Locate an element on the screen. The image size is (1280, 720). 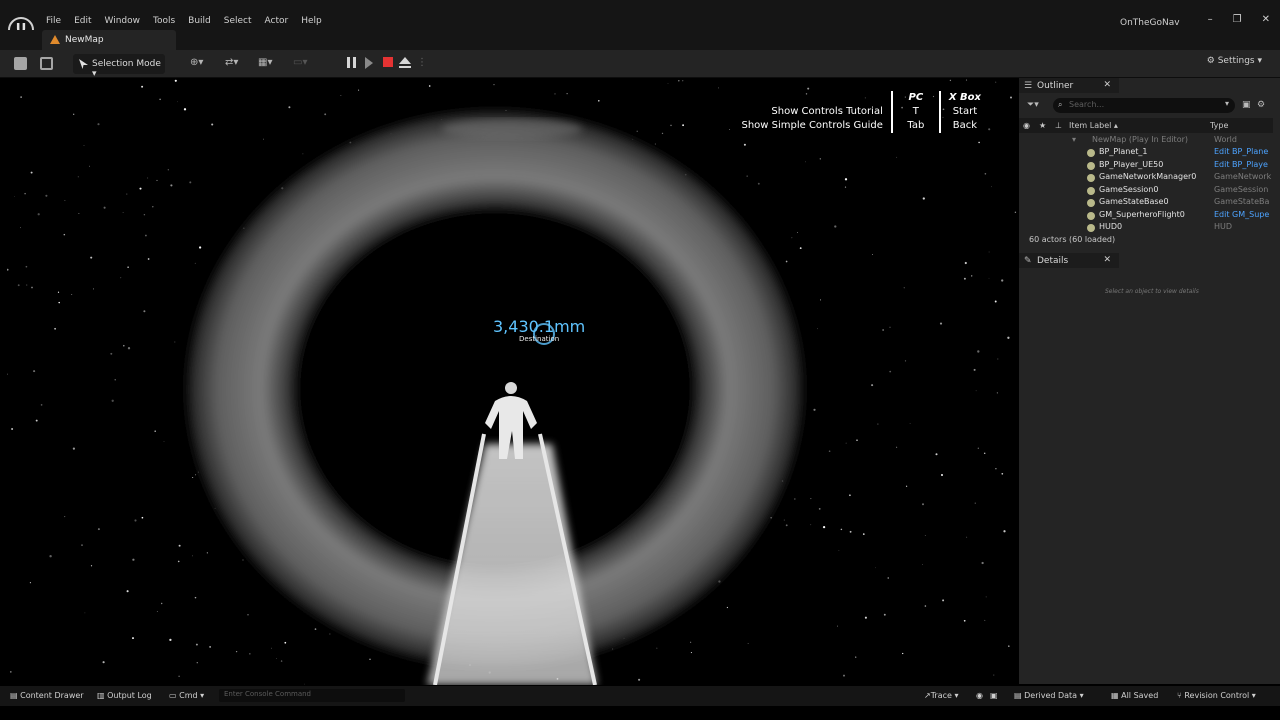
hud-xbox-key-2: Back is located at coordinates (965, 125).